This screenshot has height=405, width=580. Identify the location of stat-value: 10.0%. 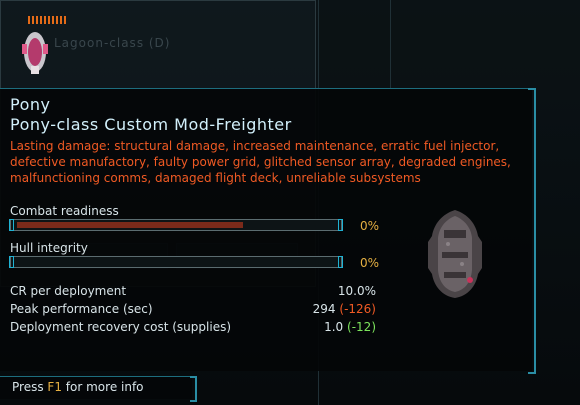
(356, 291).